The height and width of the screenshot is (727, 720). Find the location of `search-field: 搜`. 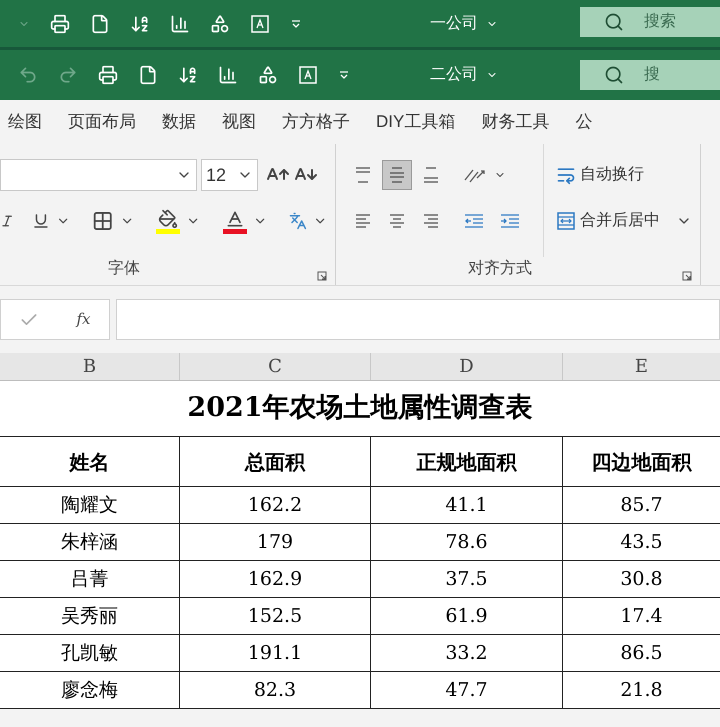

search-field: 搜 is located at coordinates (650, 75).